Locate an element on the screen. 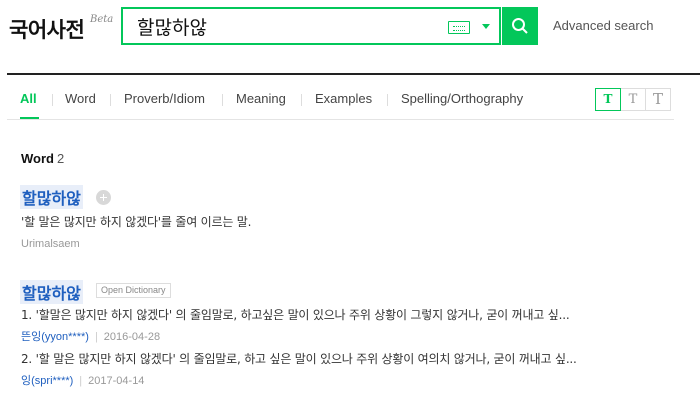 Image resolution: width=700 pixels, height=407 pixels. entry-author: 뜬잉(yyon****) is located at coordinates (55, 337).